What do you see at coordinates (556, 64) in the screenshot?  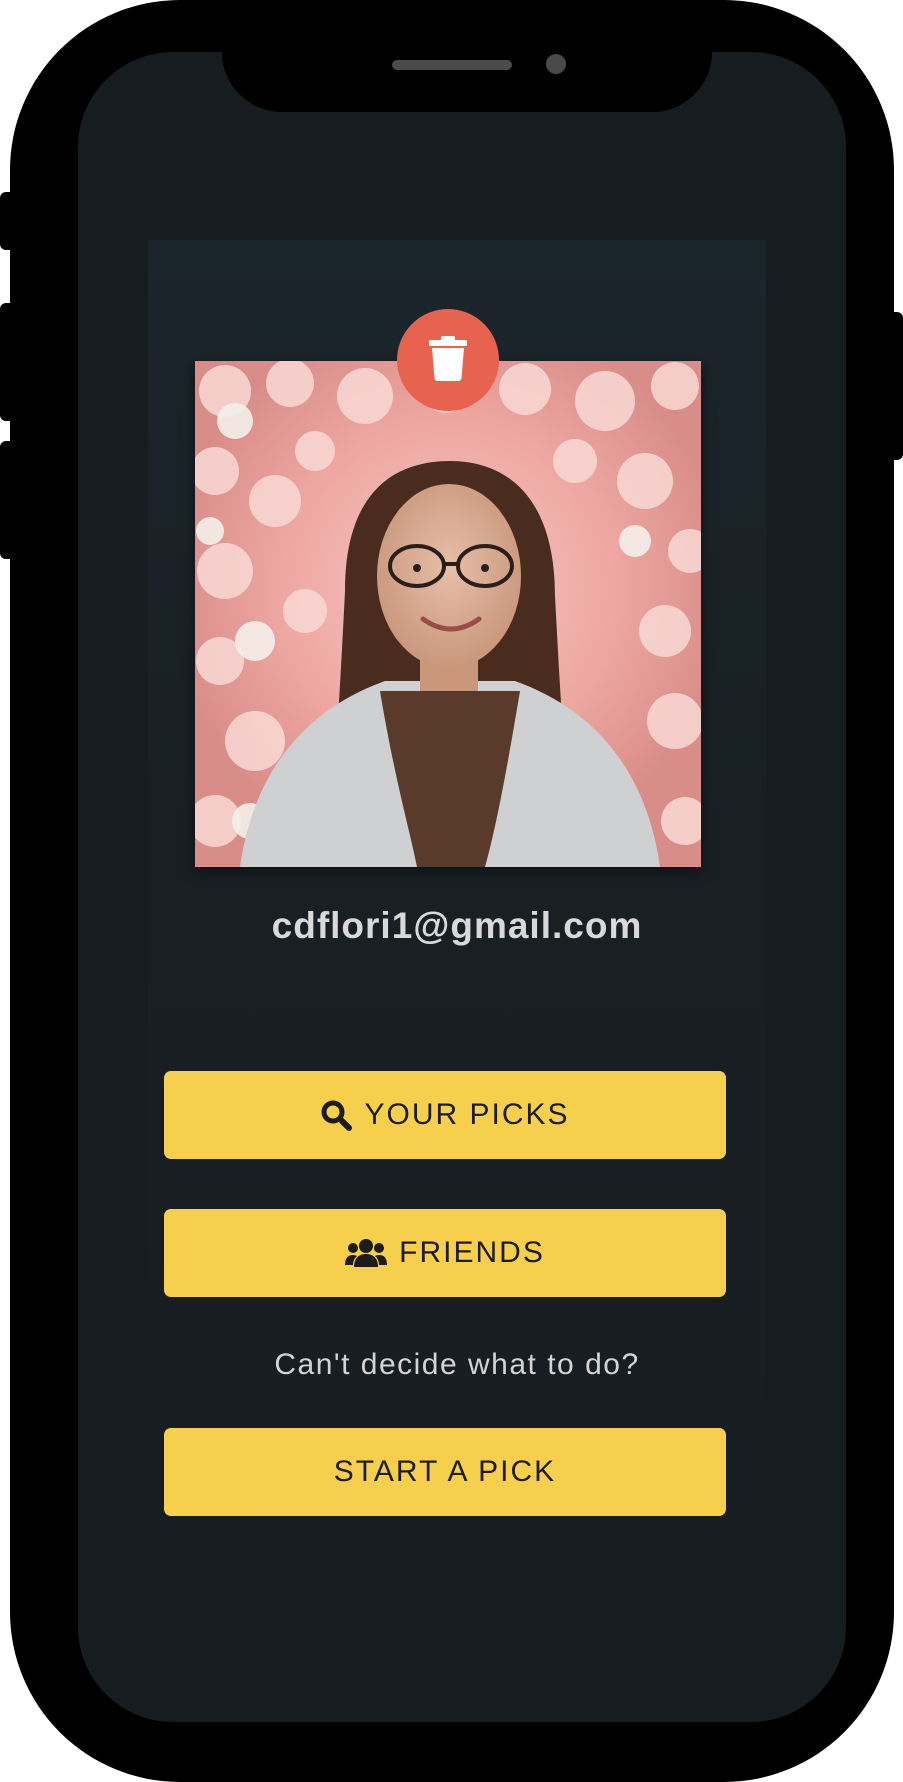 I see `front-camera` at bounding box center [556, 64].